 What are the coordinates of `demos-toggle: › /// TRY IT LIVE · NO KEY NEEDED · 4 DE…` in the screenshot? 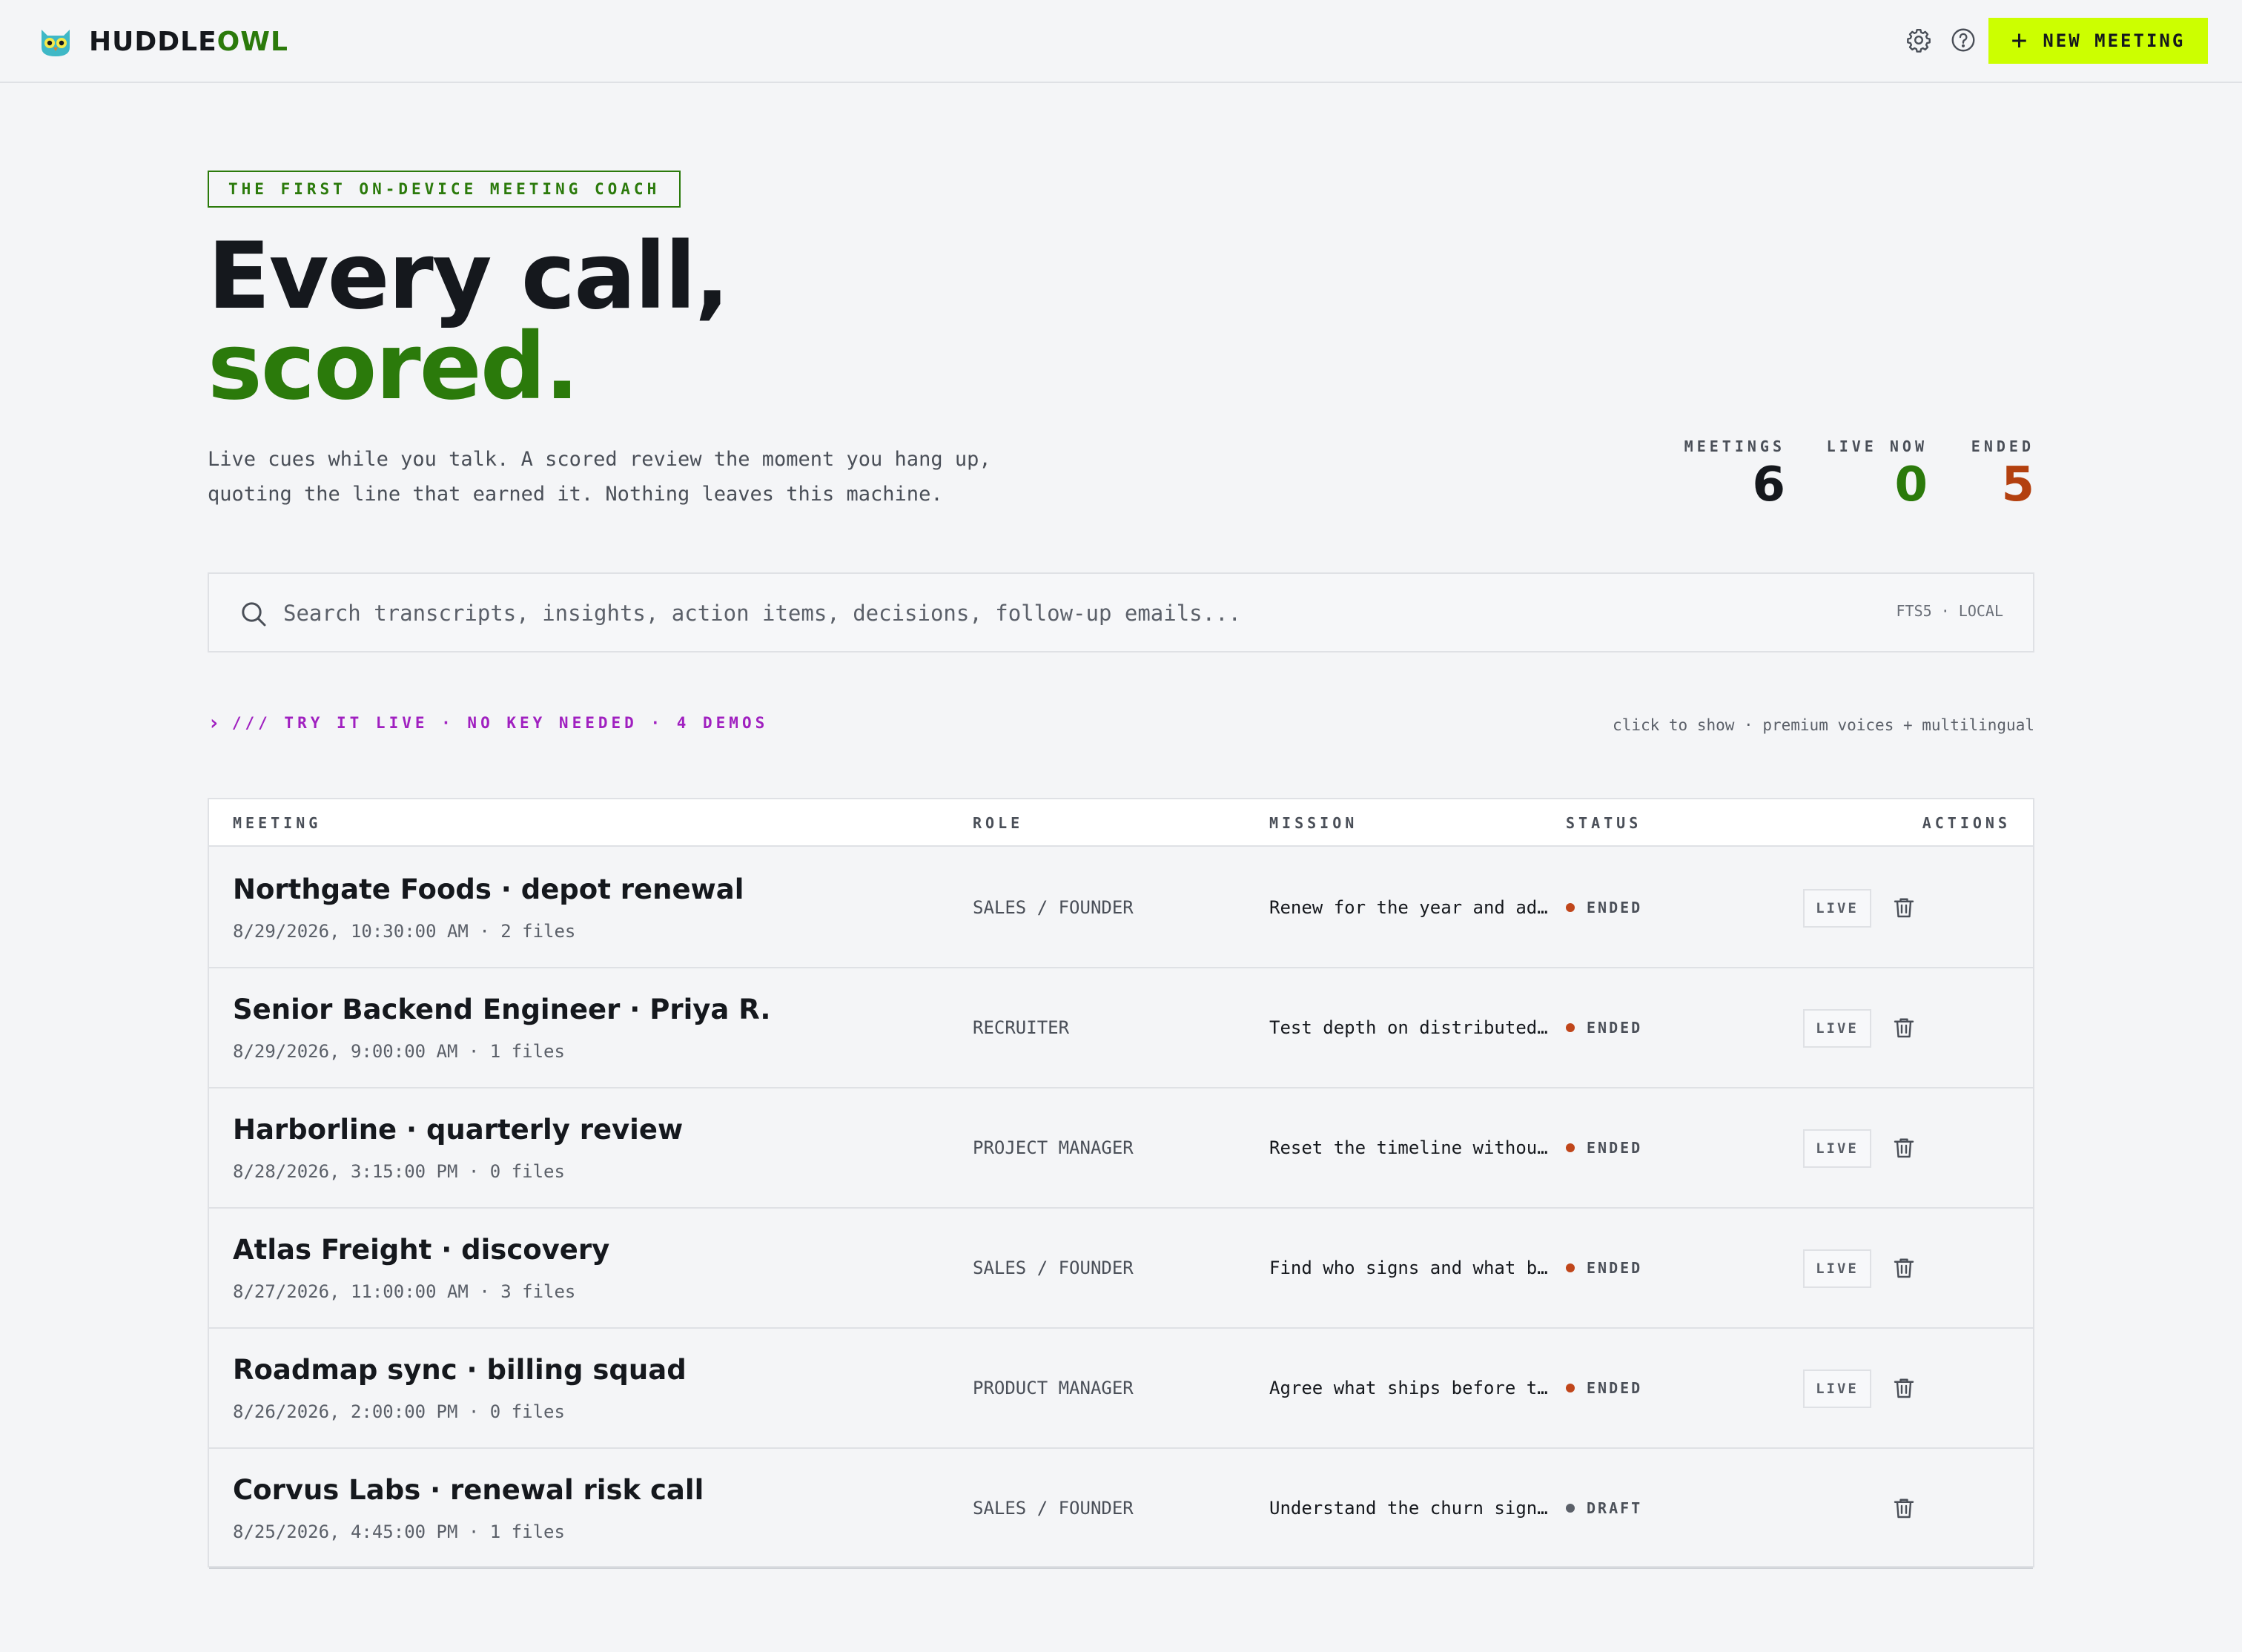 It's located at (488, 722).